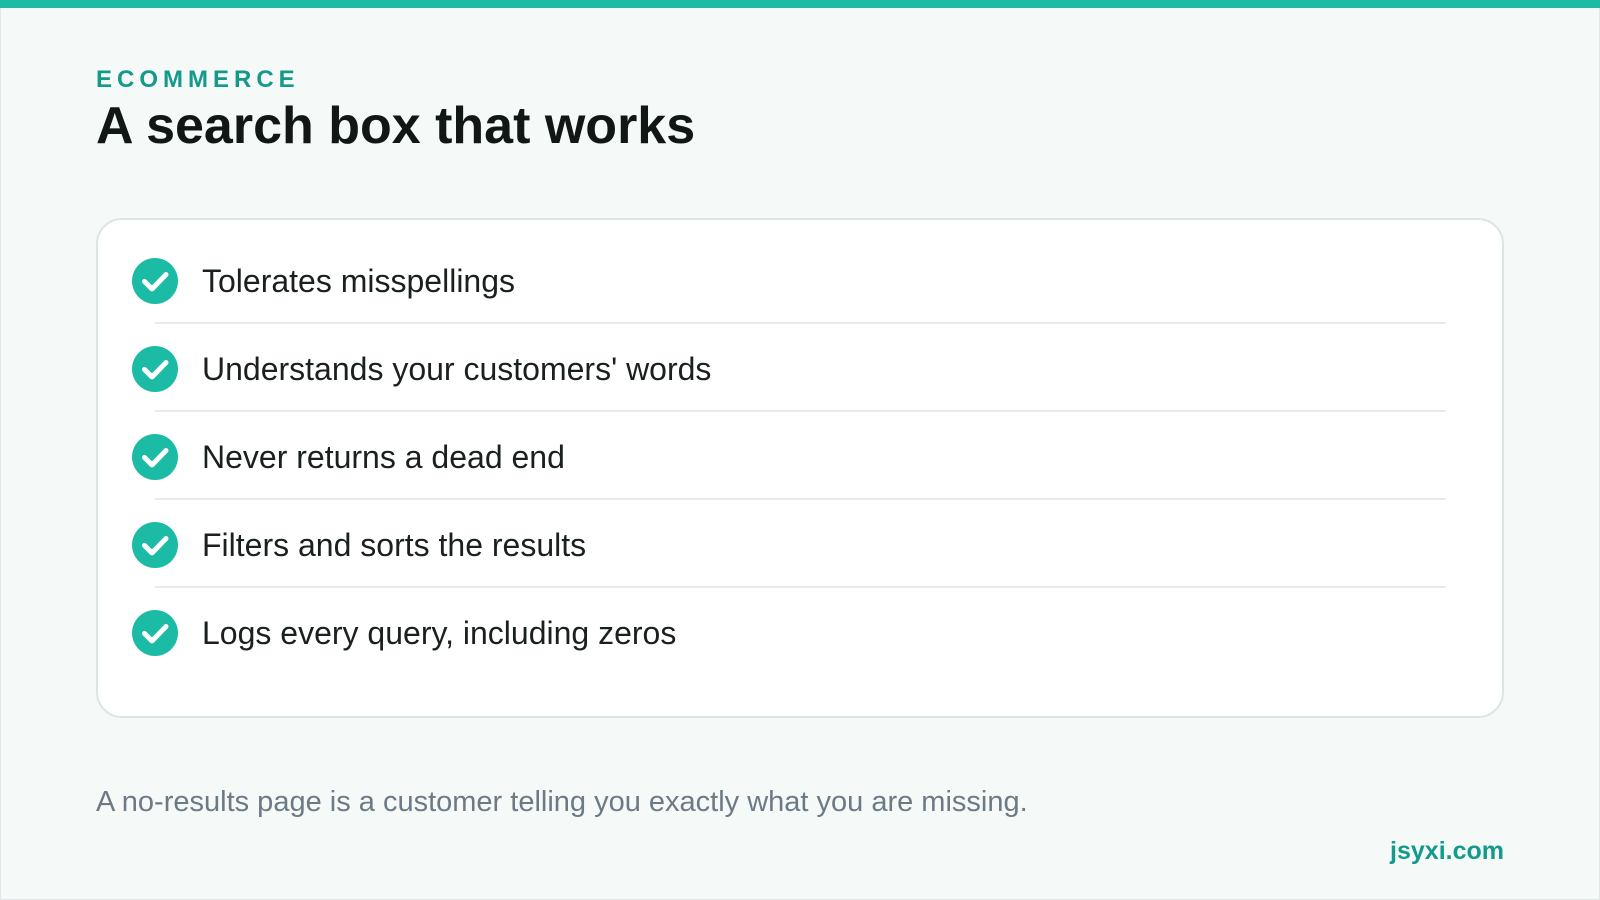 The image size is (1600, 900). I want to click on checklist-item-label: Filters and sorts the results, so click(394, 545).